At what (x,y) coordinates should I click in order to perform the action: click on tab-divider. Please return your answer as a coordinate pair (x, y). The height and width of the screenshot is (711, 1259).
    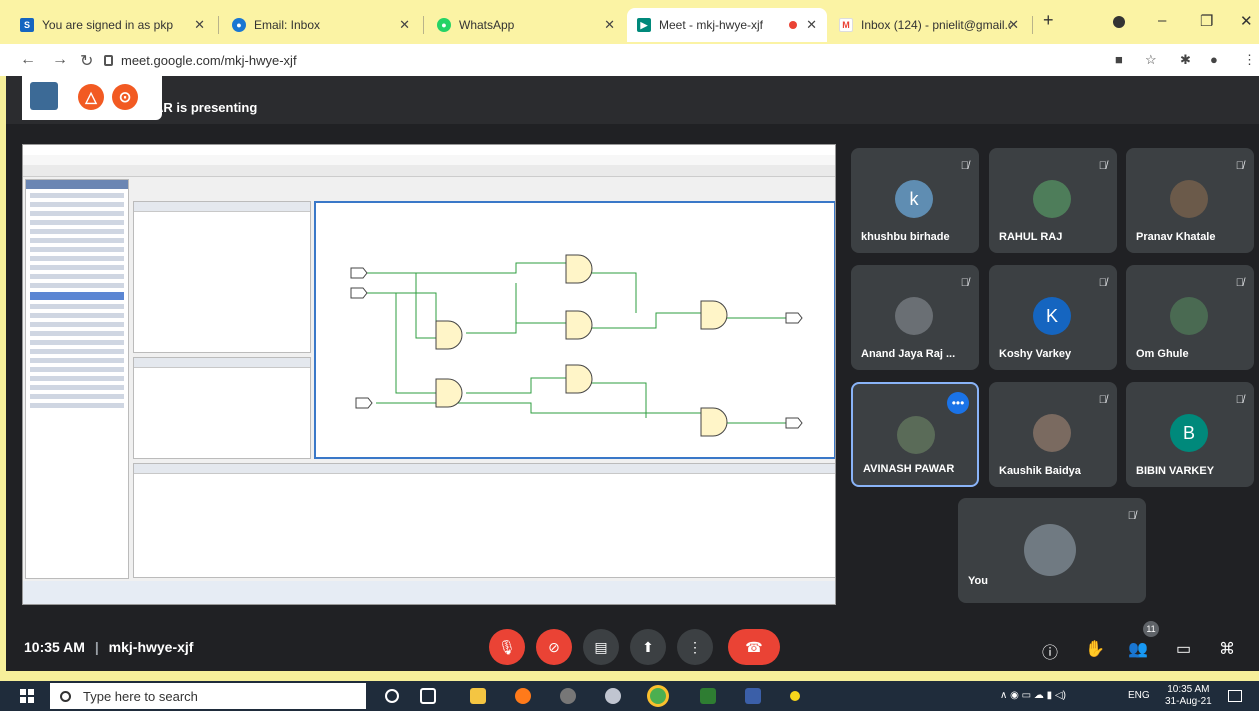
    Looking at the image, I should click on (218, 25).